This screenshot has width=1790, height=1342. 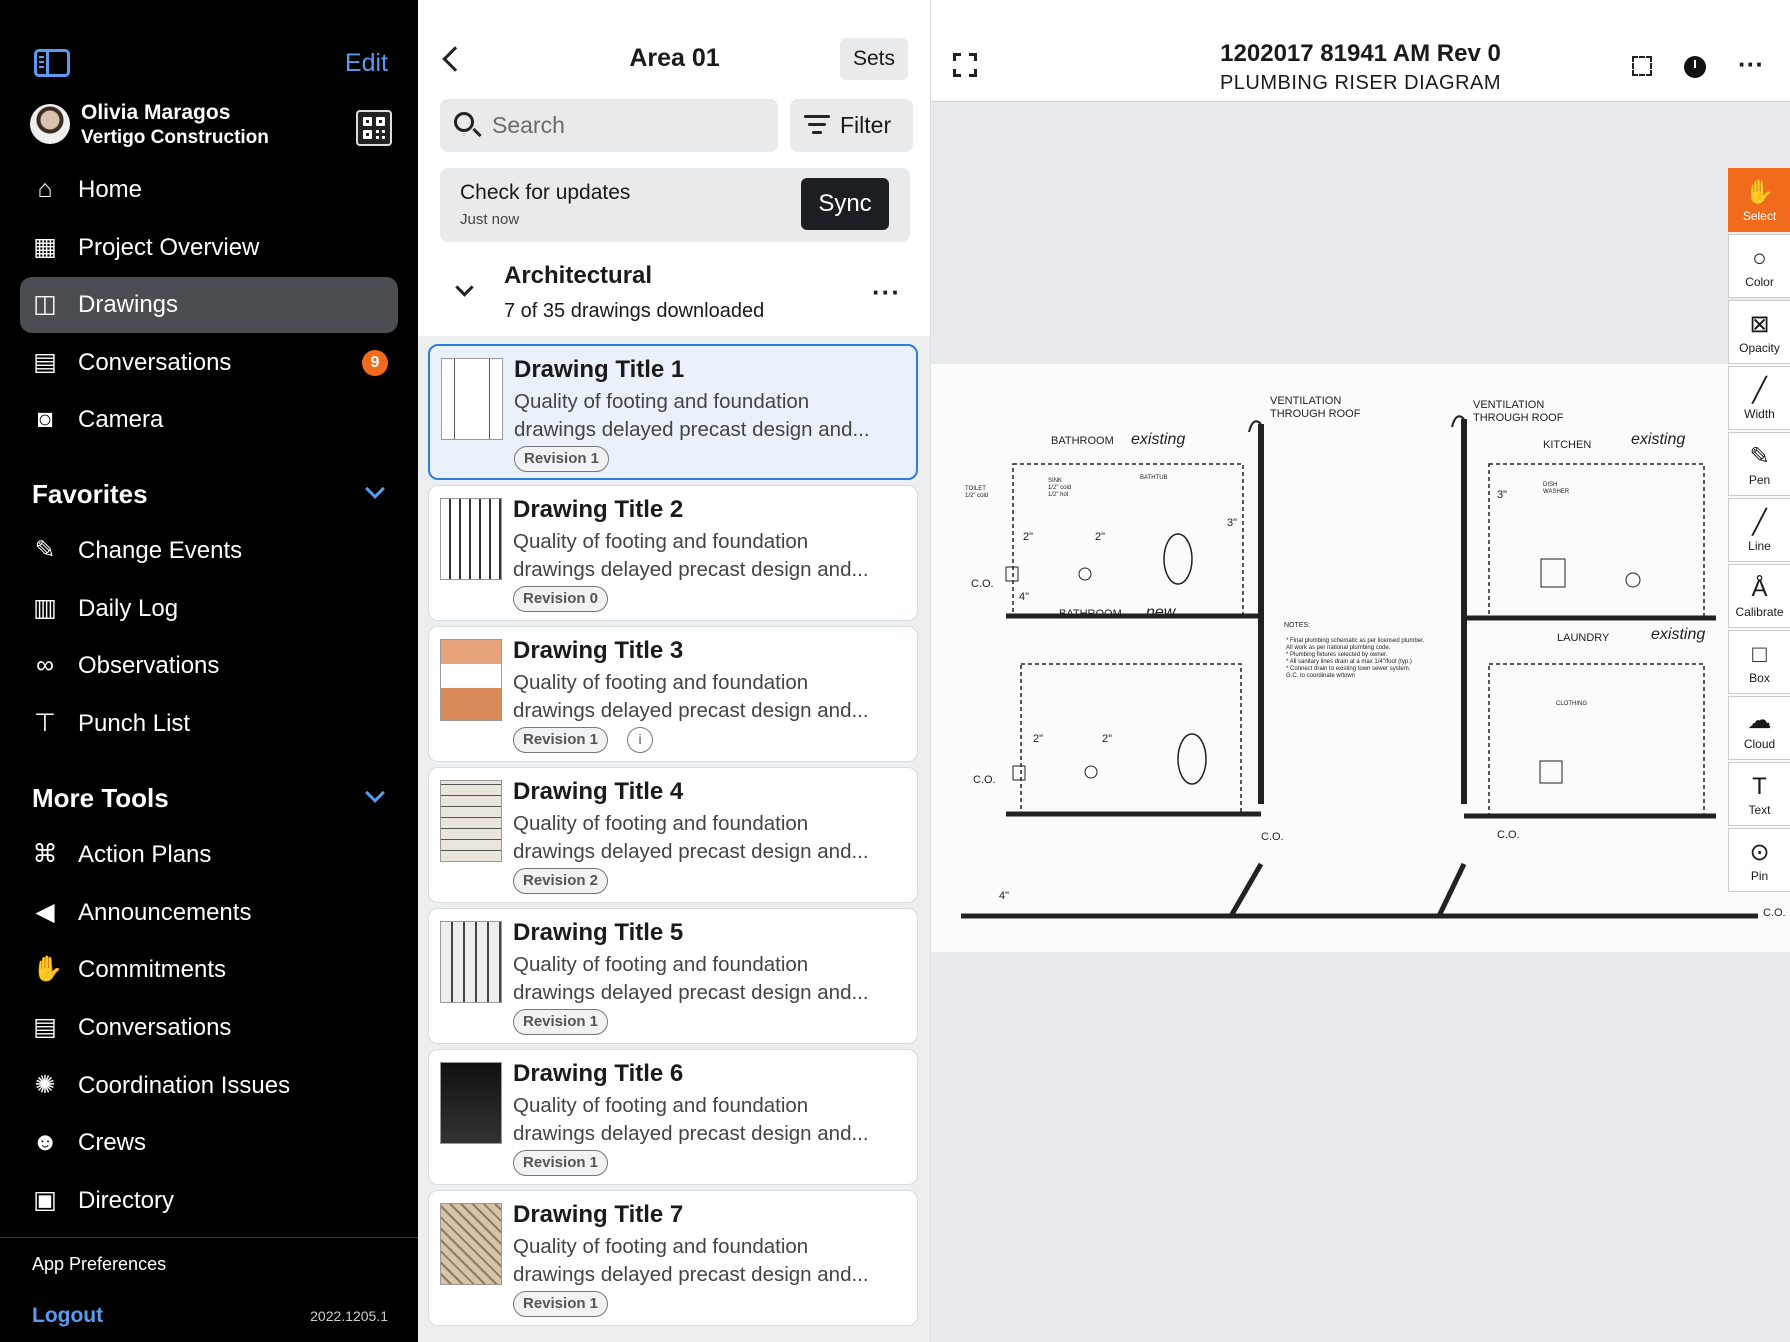 I want to click on width-icon: ╱, so click(x=1759, y=390).